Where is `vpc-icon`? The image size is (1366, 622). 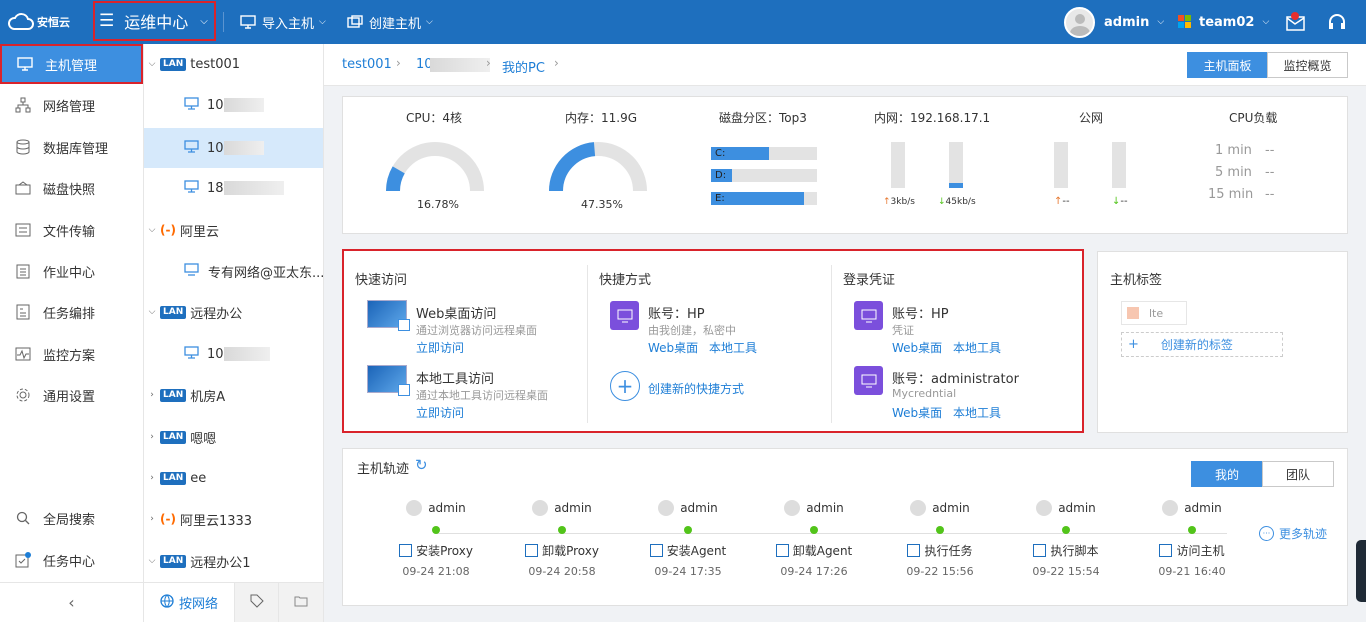 vpc-icon is located at coordinates (192, 271).